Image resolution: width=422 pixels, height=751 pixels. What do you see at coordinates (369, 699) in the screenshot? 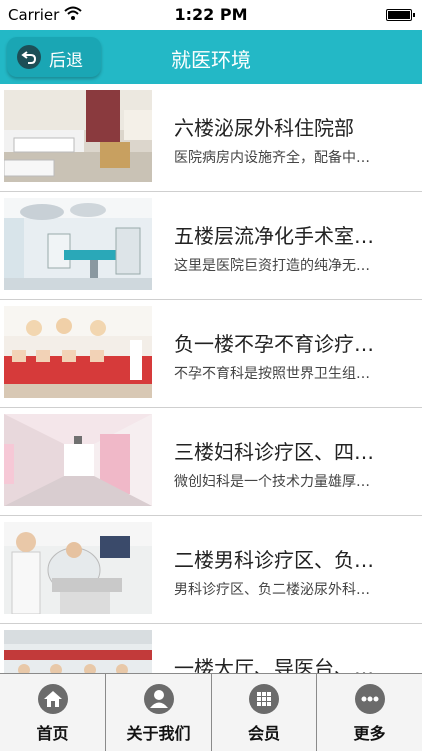
I see `more-icon` at bounding box center [369, 699].